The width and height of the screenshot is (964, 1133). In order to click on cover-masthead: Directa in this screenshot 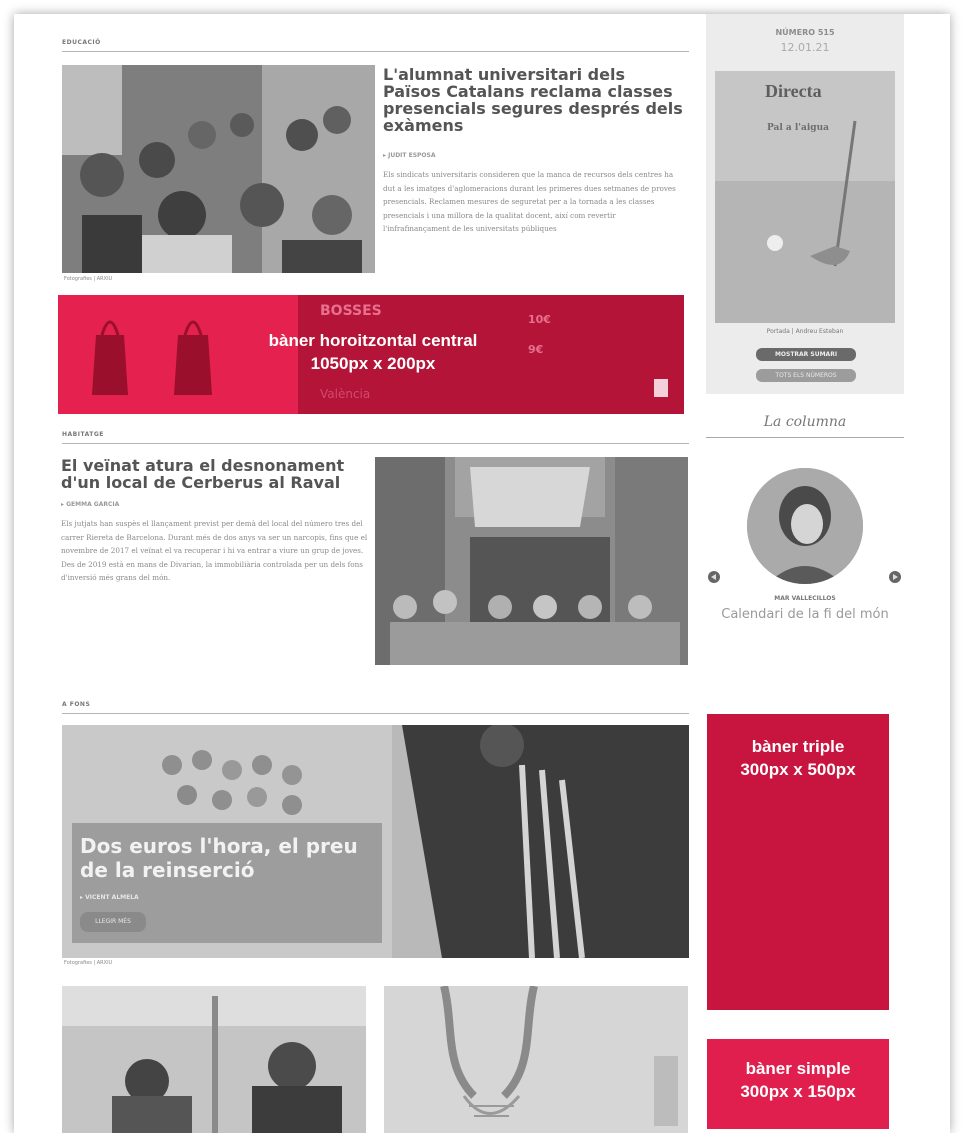, I will do `click(793, 91)`.